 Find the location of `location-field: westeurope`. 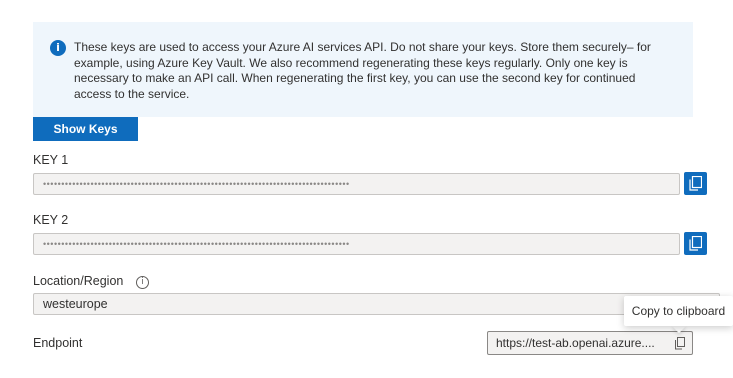

location-field: westeurope is located at coordinates (376, 304).